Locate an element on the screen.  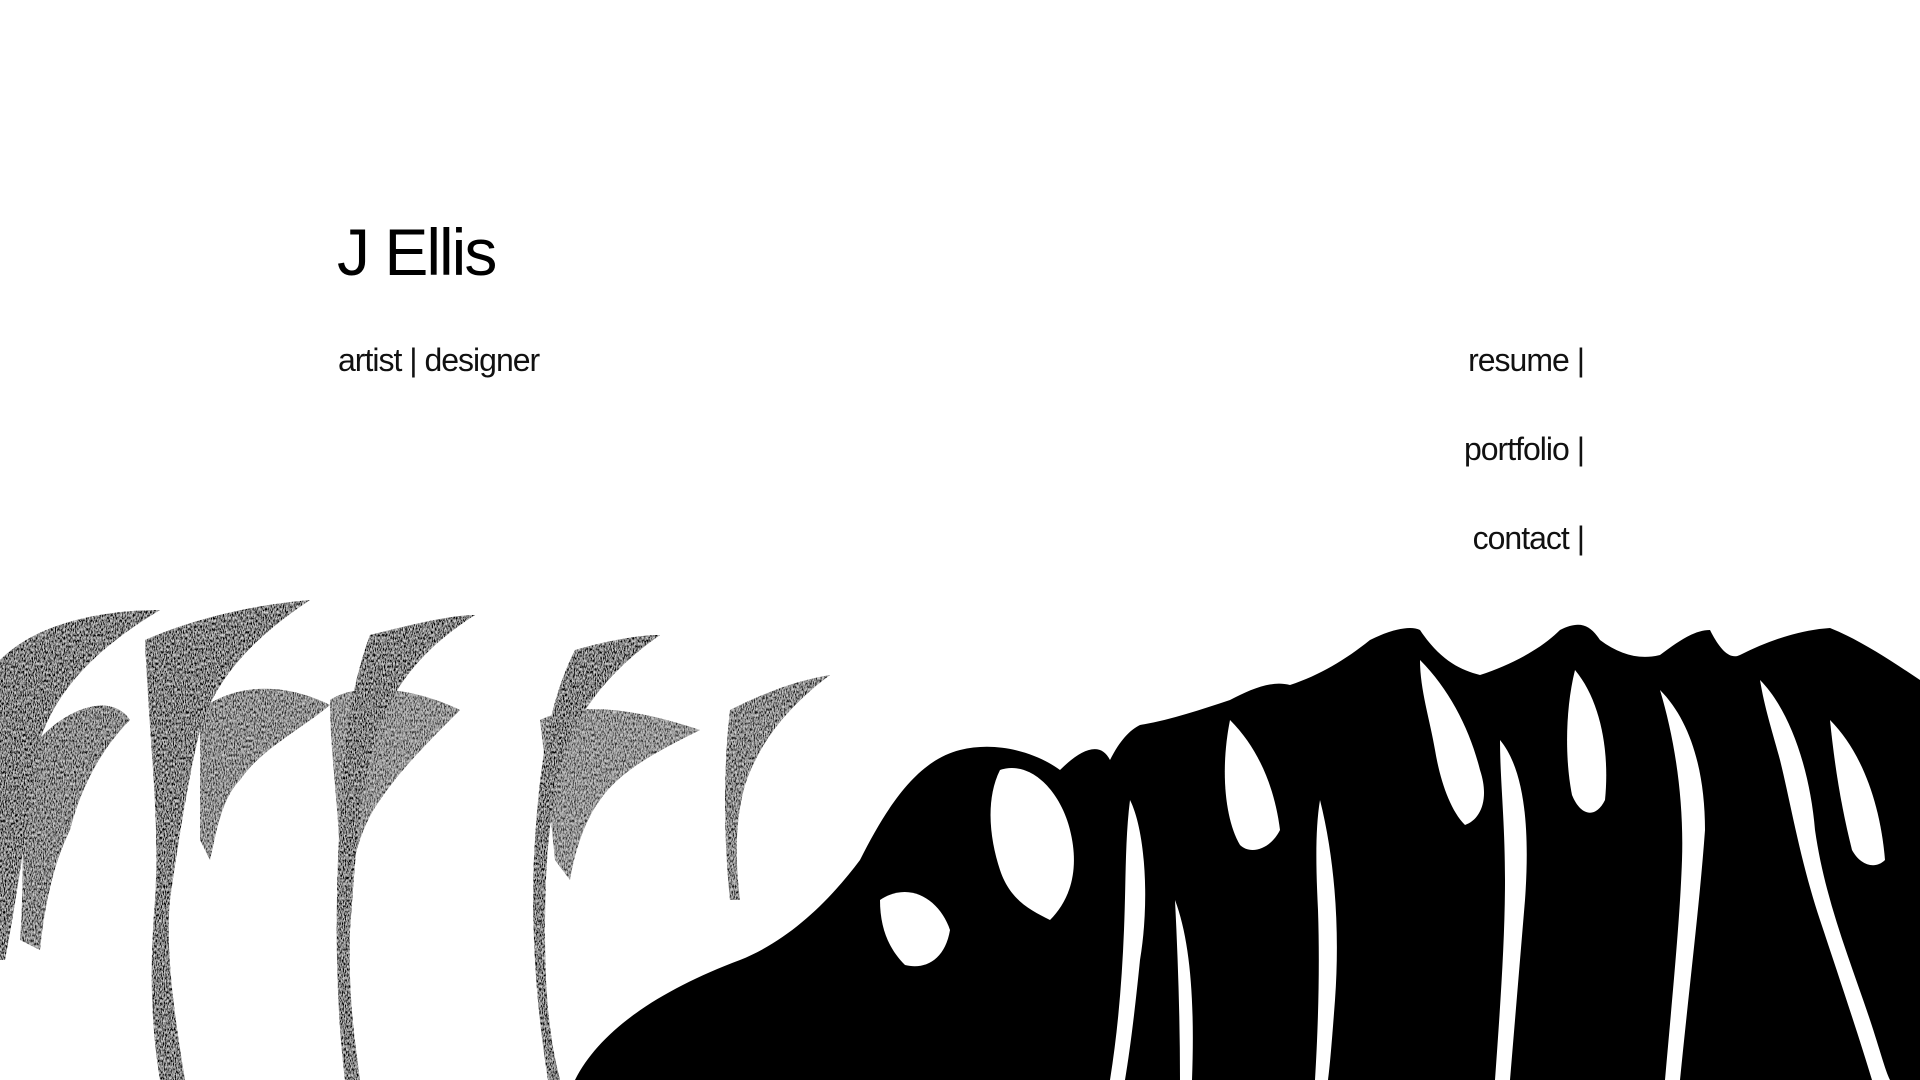
tagline: artist | designer is located at coordinates (439, 360).